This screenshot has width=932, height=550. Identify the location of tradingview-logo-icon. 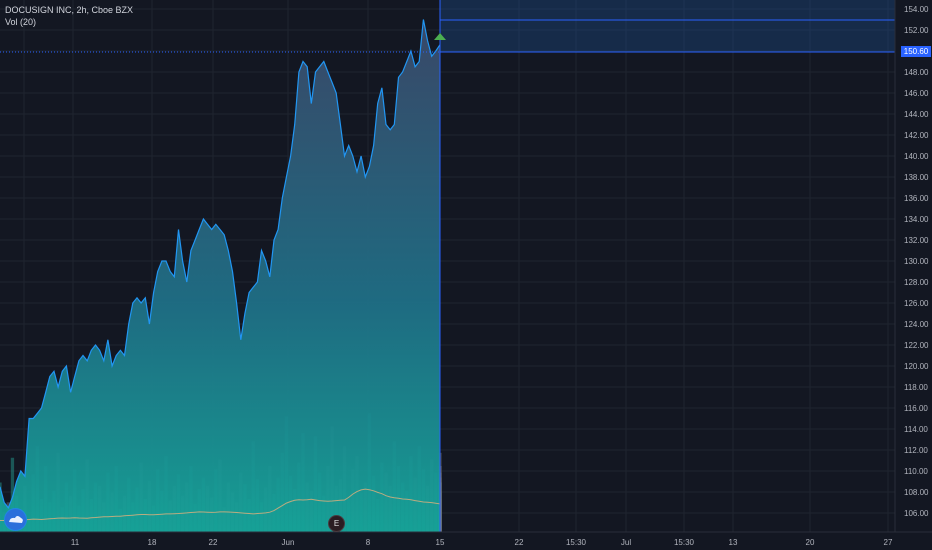
(15, 519).